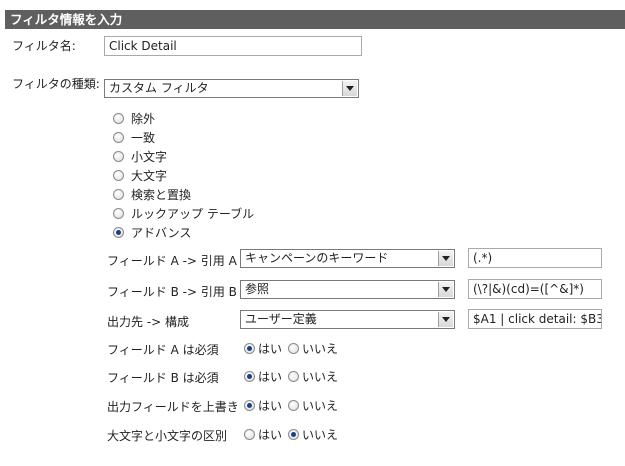 This screenshot has width=625, height=466. I want to click on setting-label: 大文字と小文字の区別, so click(167, 436).